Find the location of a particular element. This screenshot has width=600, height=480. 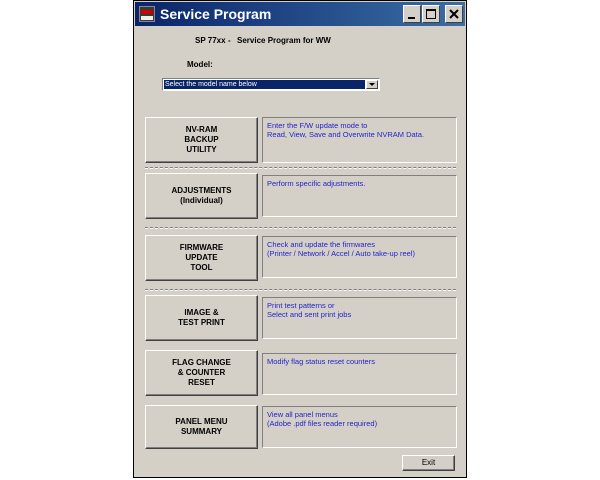

firmware-update-button: FIRMWARE UPDATE TOOL is located at coordinates (201, 258).